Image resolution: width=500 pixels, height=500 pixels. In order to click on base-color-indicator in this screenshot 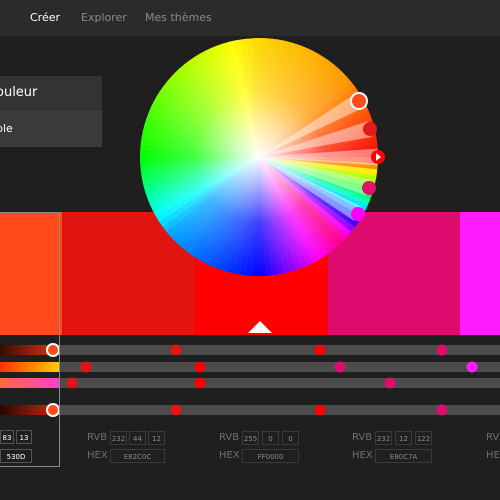, I will do `click(260, 327)`.